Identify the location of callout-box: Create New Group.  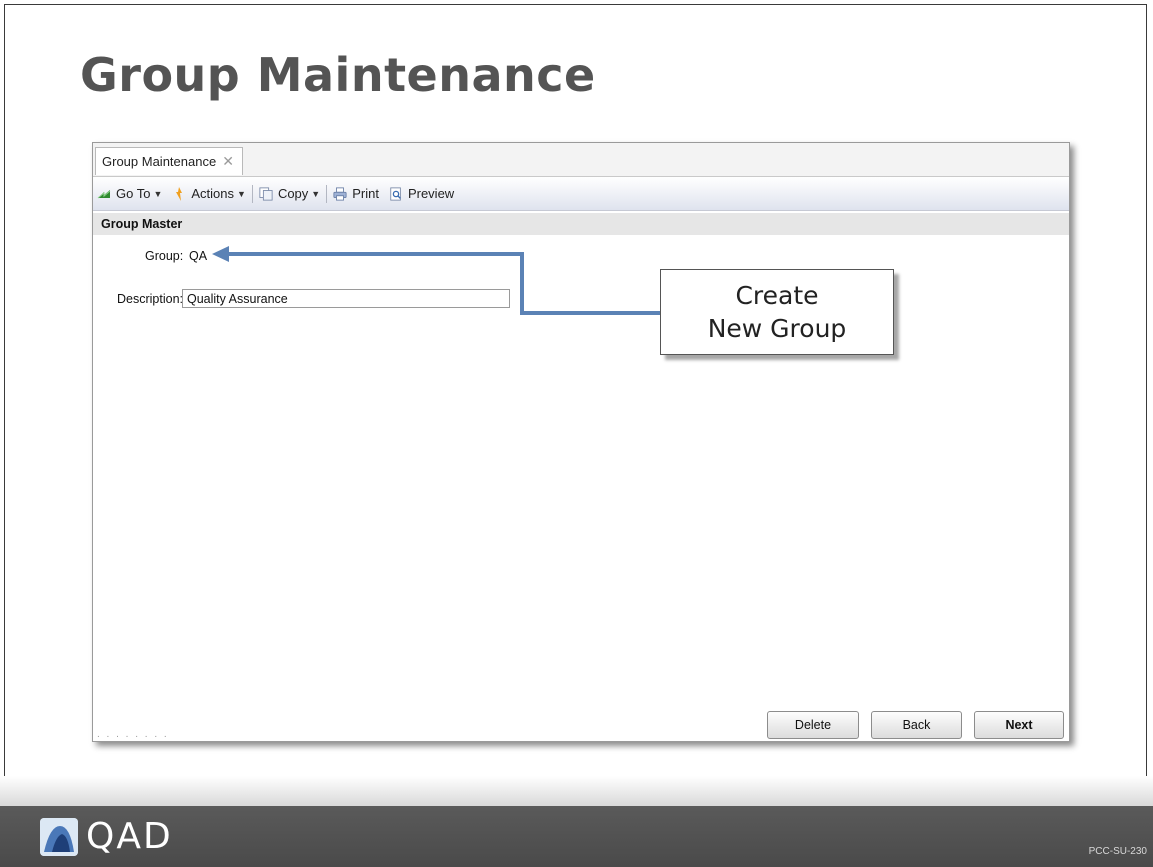
(777, 312).